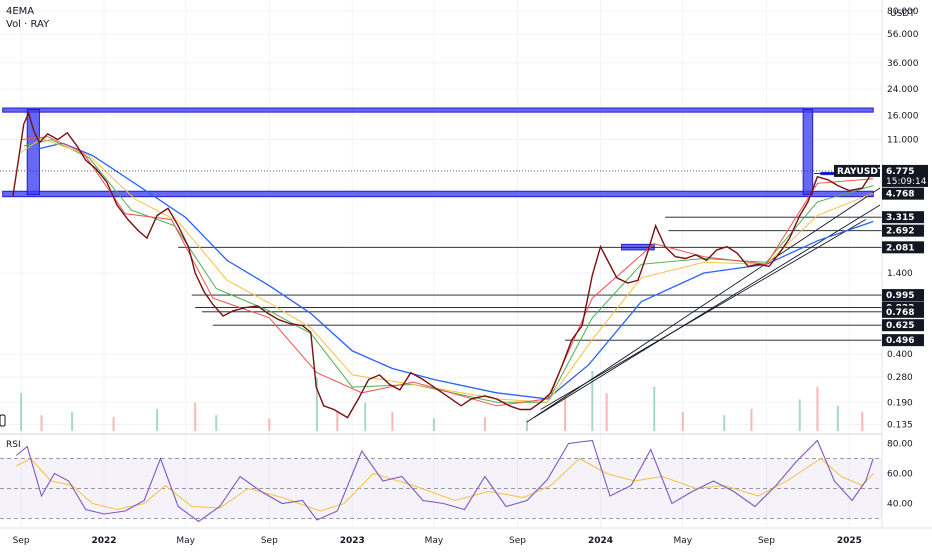 Image resolution: width=932 pixels, height=554 pixels. Describe the element at coordinates (20, 11) in the screenshot. I see `indicator-label: 4EMA` at that location.